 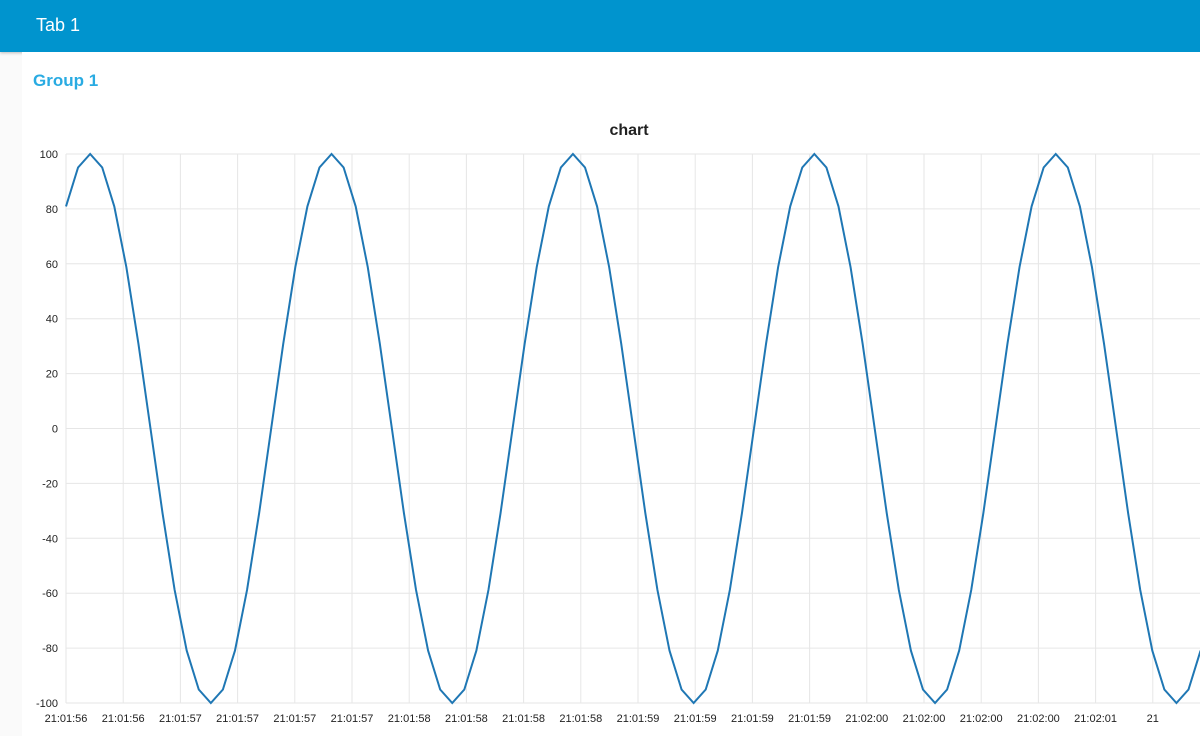 I want to click on y-tick-label: -40, so click(x=50, y=539).